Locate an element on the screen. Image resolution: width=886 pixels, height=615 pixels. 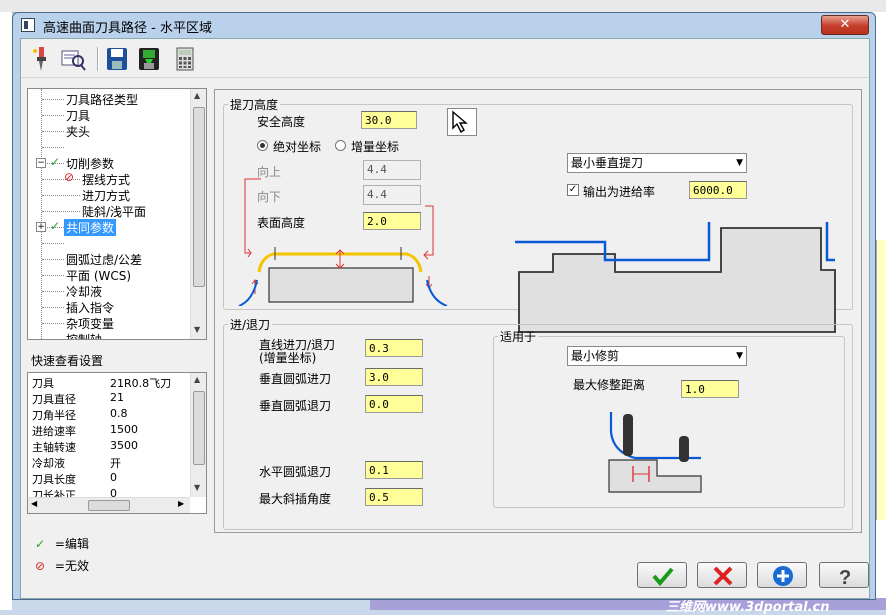
feed-rate-field: 6000.0 is located at coordinates (718, 190).